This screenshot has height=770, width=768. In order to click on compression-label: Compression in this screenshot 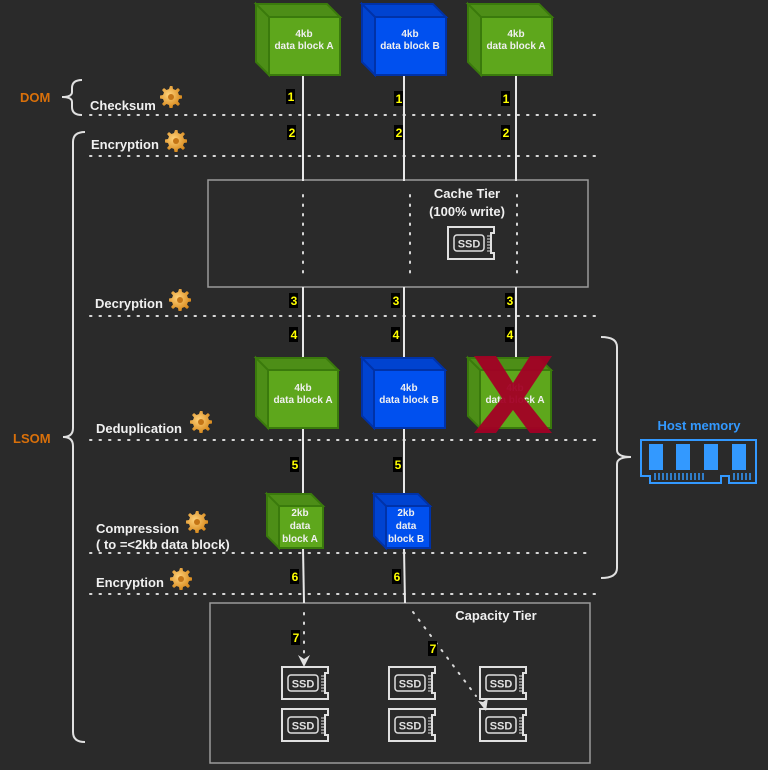, I will do `click(137, 528)`.